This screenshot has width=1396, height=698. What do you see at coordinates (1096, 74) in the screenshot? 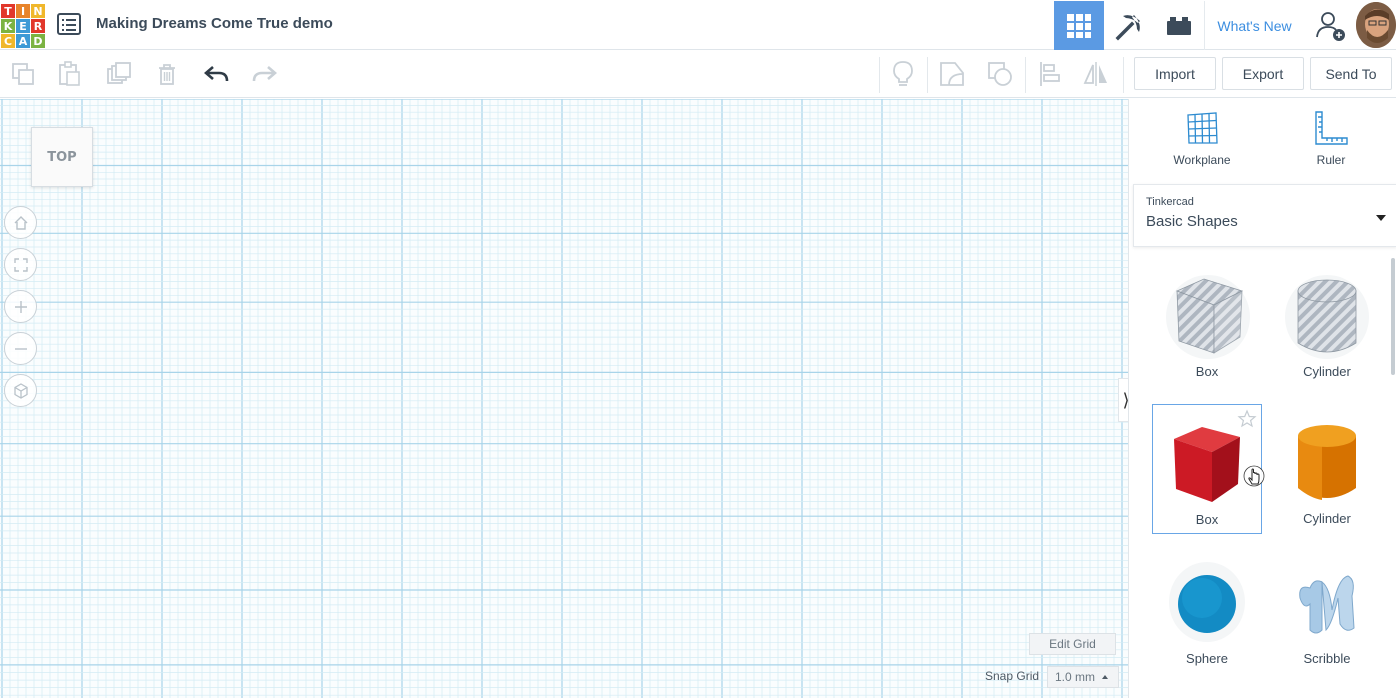
I see `mirror-icon` at bounding box center [1096, 74].